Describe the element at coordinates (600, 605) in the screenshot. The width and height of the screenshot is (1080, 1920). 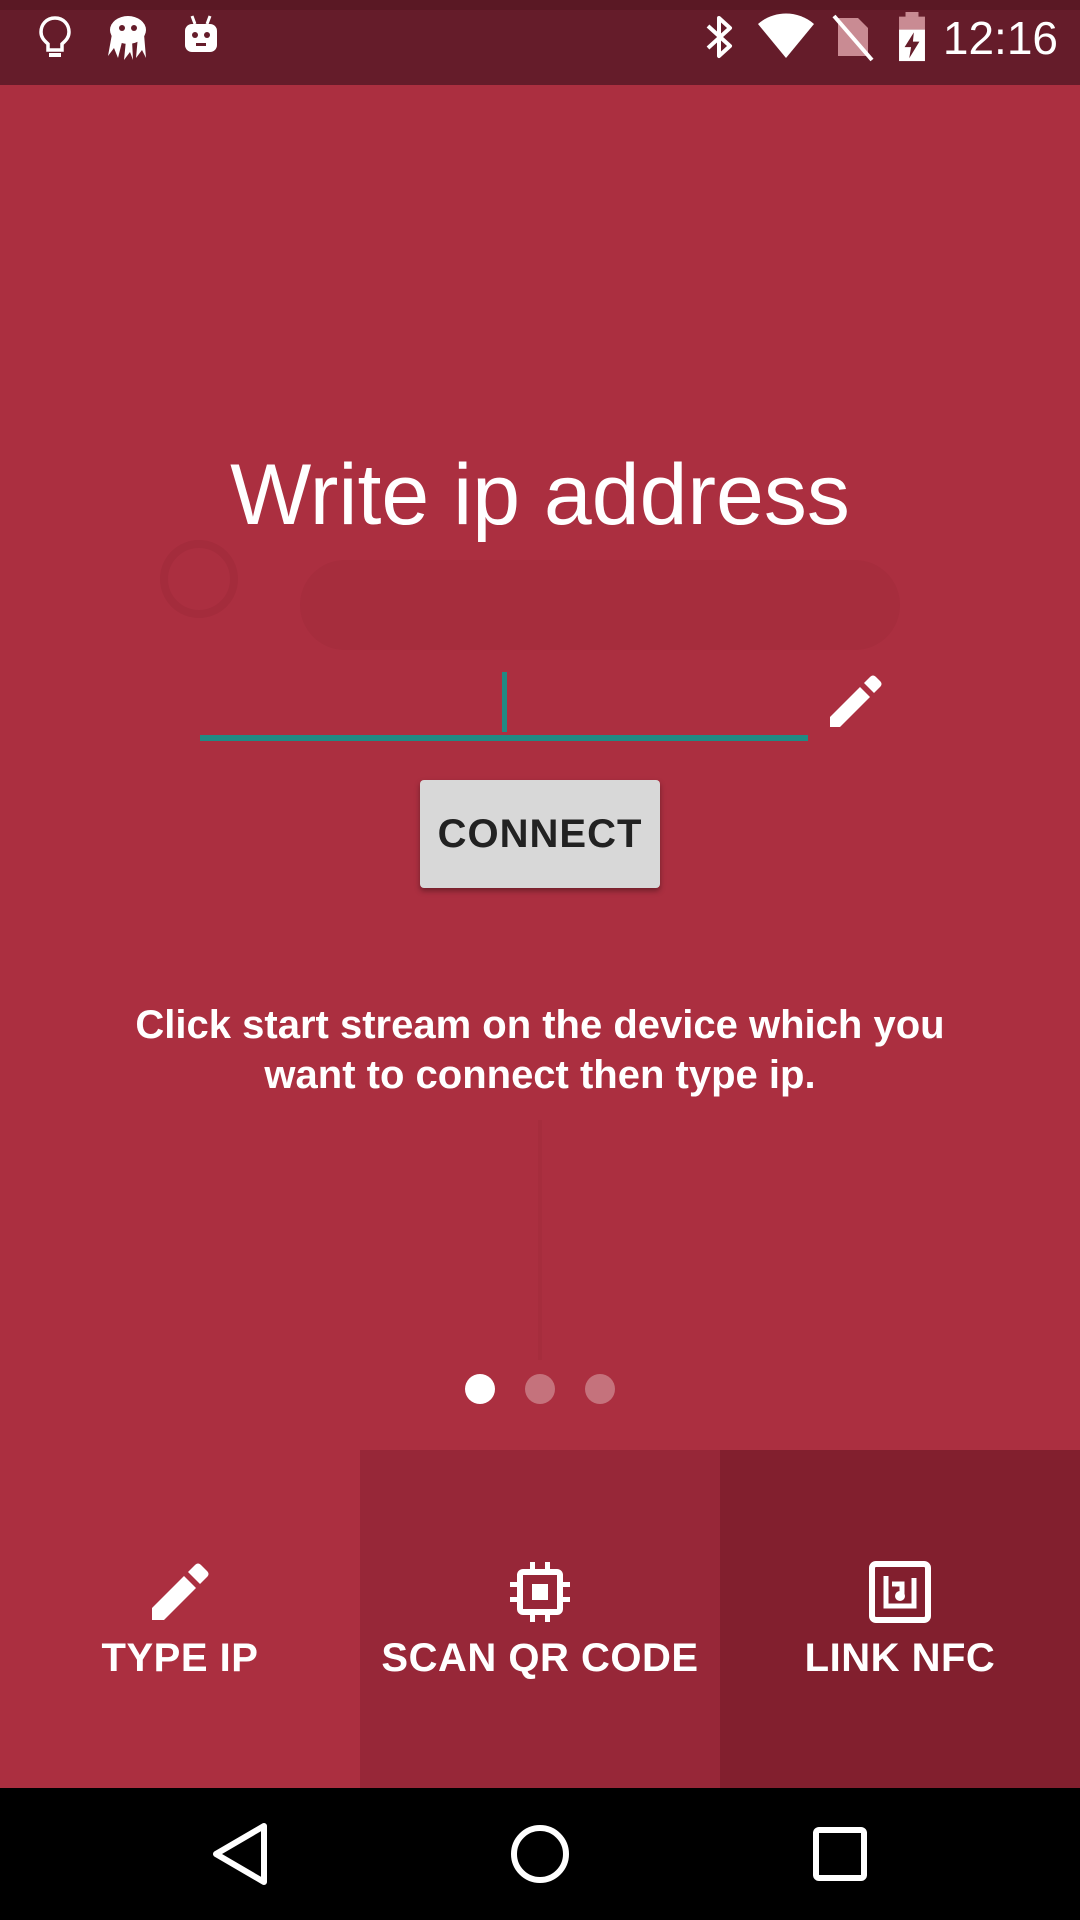
I see `background-ghost-shape` at that location.